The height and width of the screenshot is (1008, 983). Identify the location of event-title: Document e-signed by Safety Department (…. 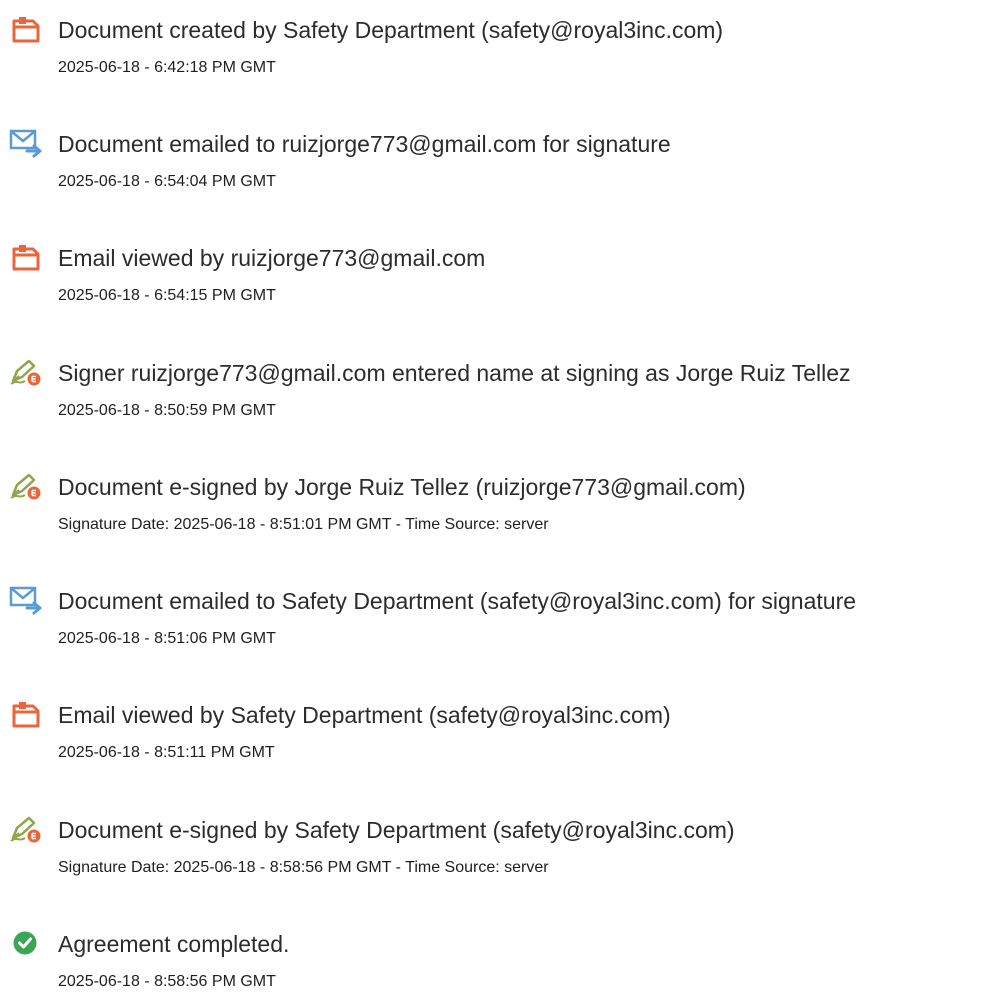
(396, 830).